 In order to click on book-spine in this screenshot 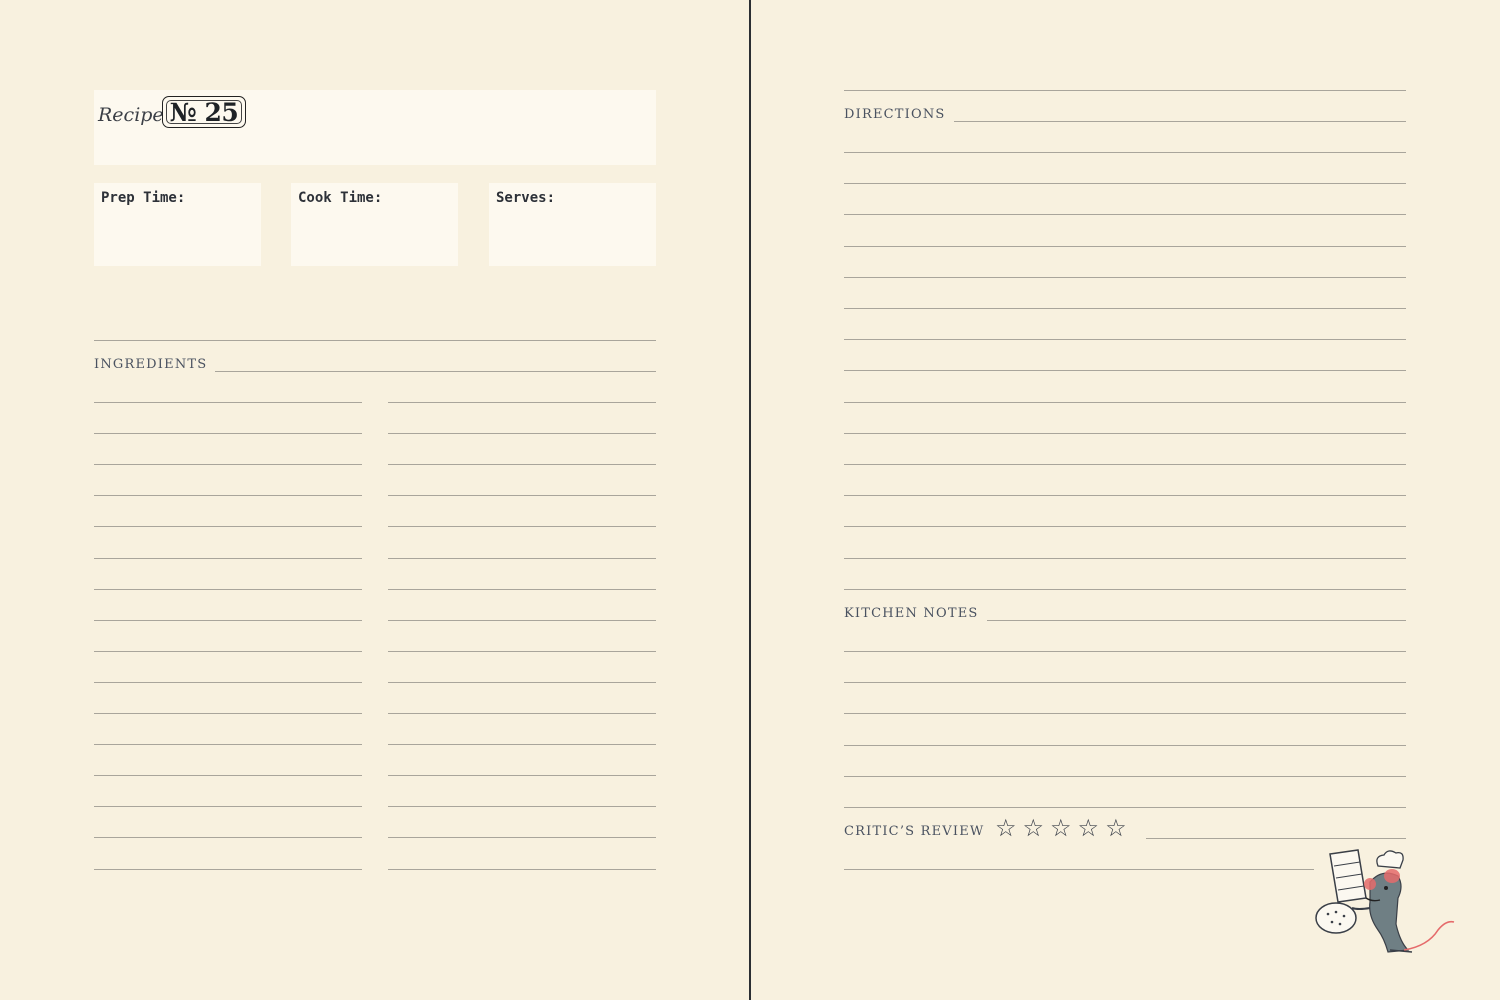, I will do `click(750, 500)`.